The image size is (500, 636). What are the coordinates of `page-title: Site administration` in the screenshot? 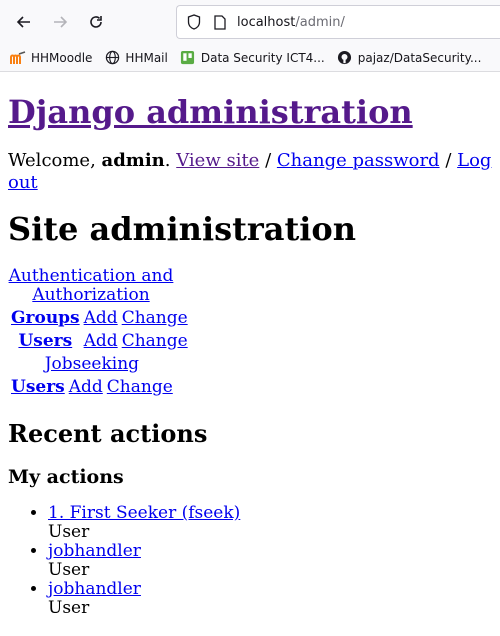 It's located at (182, 229).